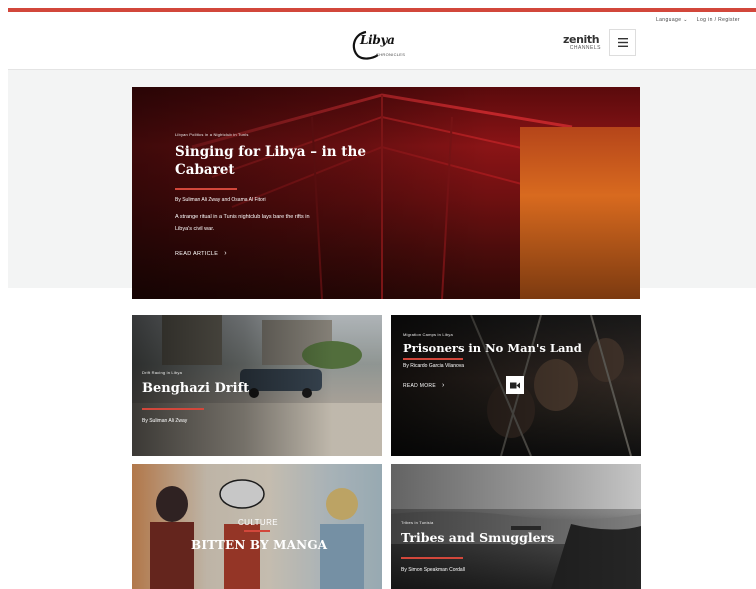 This screenshot has height=589, width=756. I want to click on site-logo: Libya CHRONICLES, so click(379, 45).